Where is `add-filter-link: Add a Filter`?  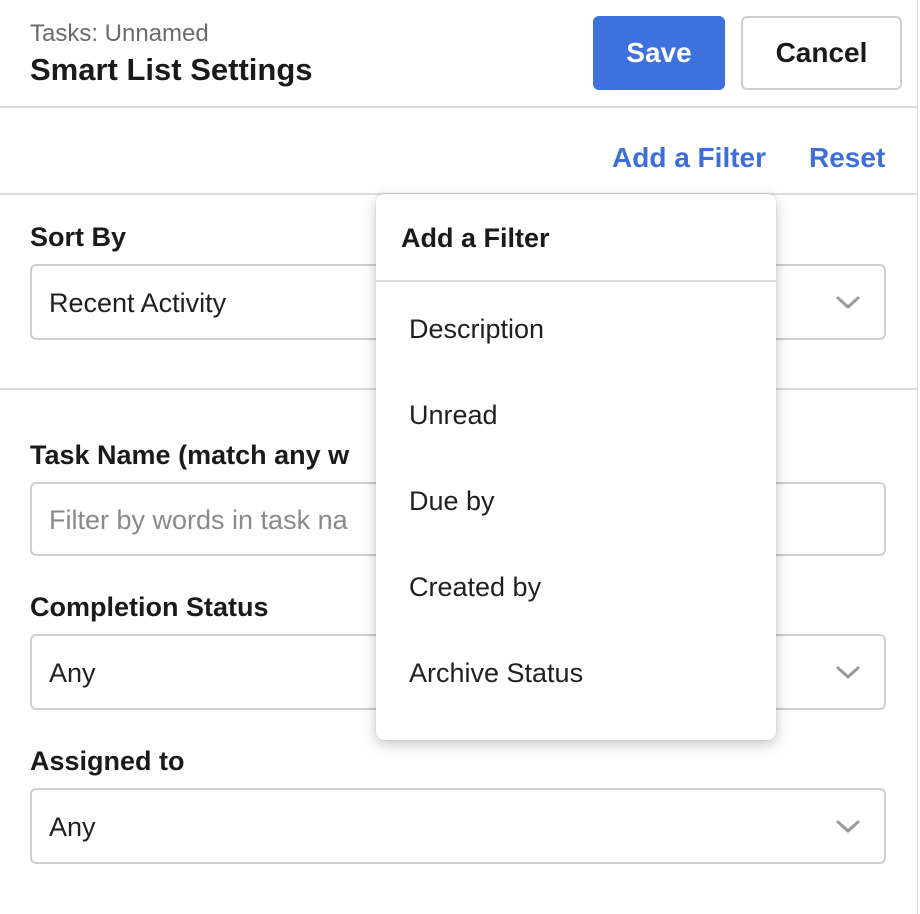
add-filter-link: Add a Filter is located at coordinates (689, 158).